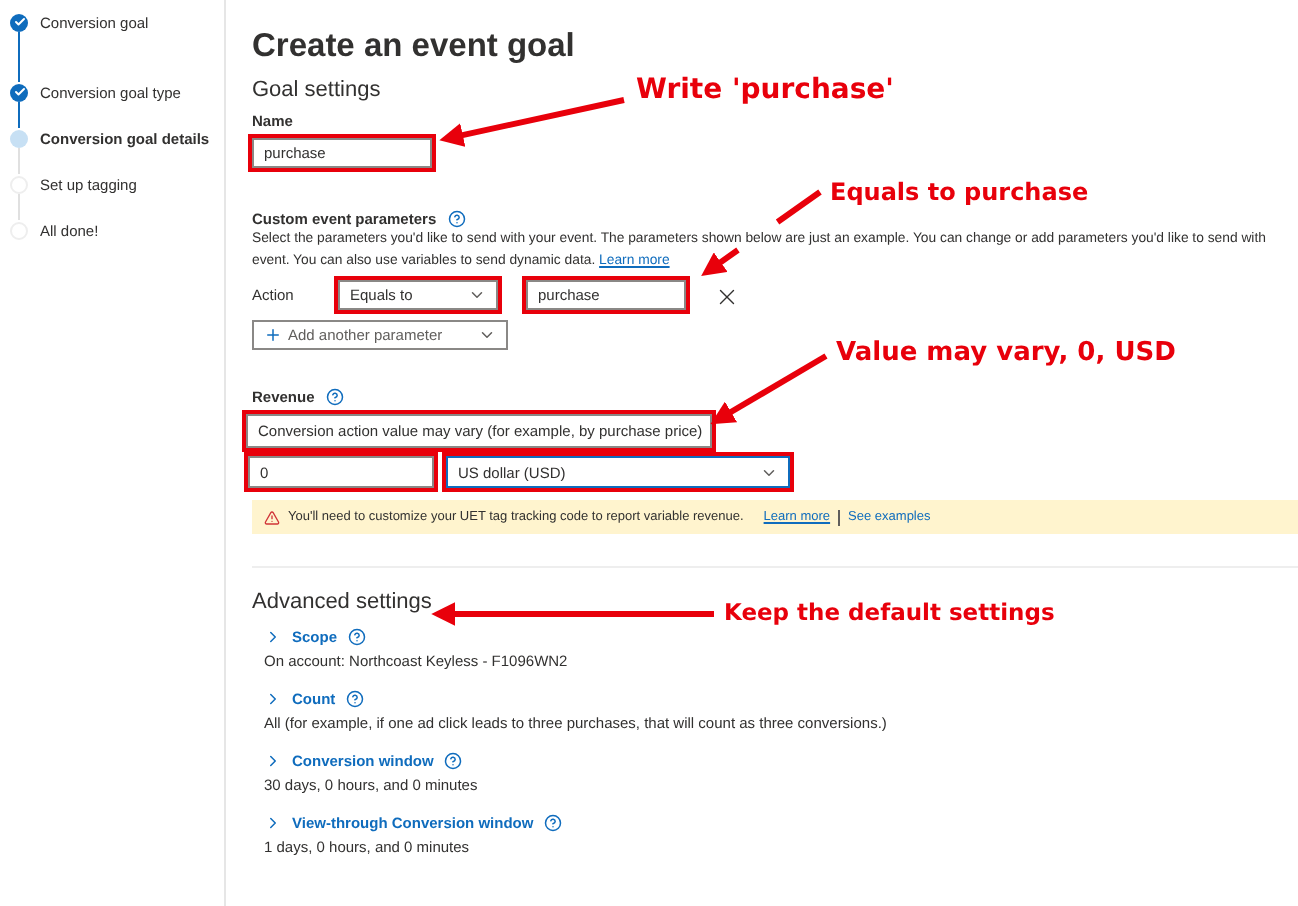  I want to click on warning-icon, so click(272, 517).